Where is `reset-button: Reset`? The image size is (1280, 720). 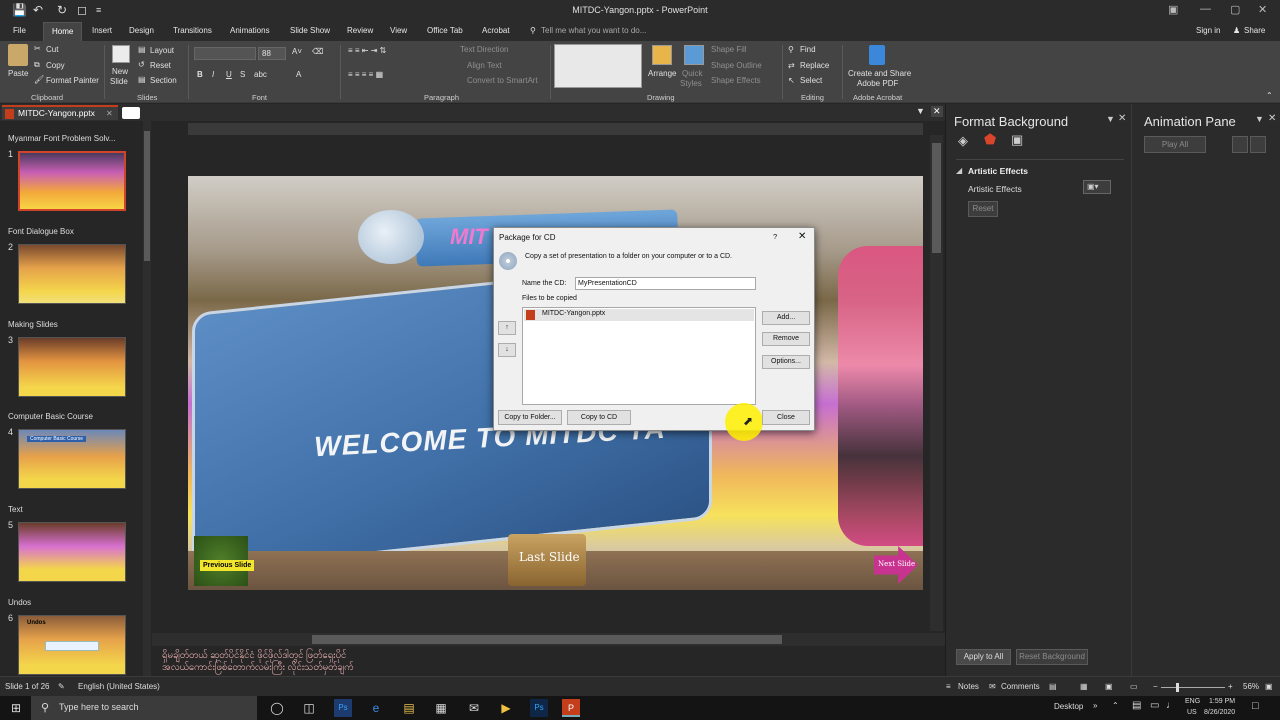
reset-button: Reset is located at coordinates (160, 65).